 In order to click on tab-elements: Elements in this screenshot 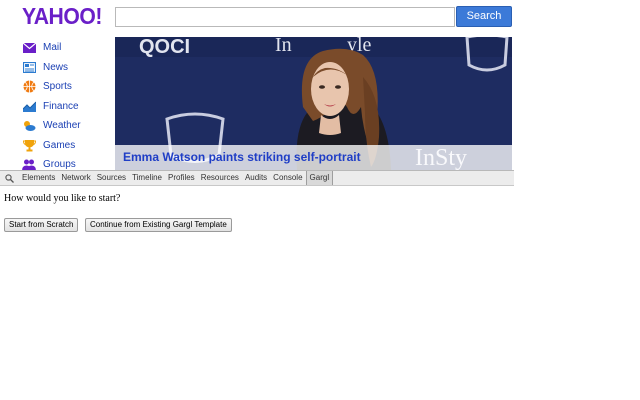, I will do `click(38, 178)`.